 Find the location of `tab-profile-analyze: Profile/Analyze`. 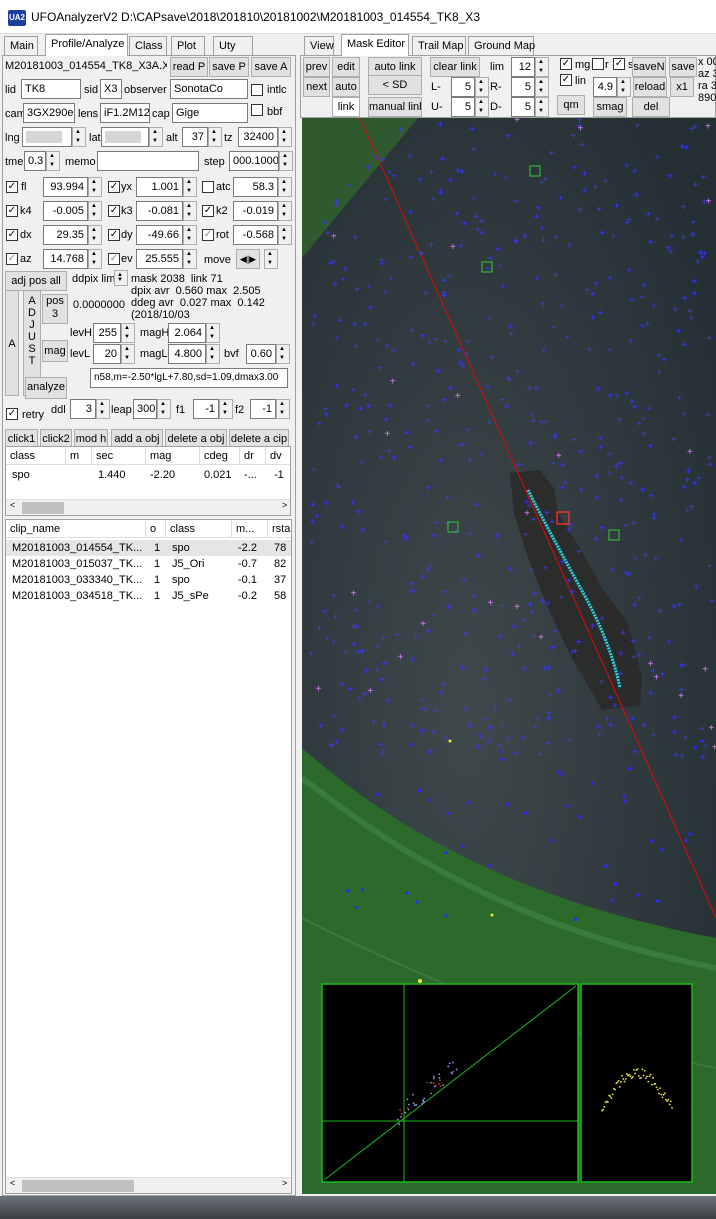

tab-profile-analyze: Profile/Analyze is located at coordinates (86, 45).